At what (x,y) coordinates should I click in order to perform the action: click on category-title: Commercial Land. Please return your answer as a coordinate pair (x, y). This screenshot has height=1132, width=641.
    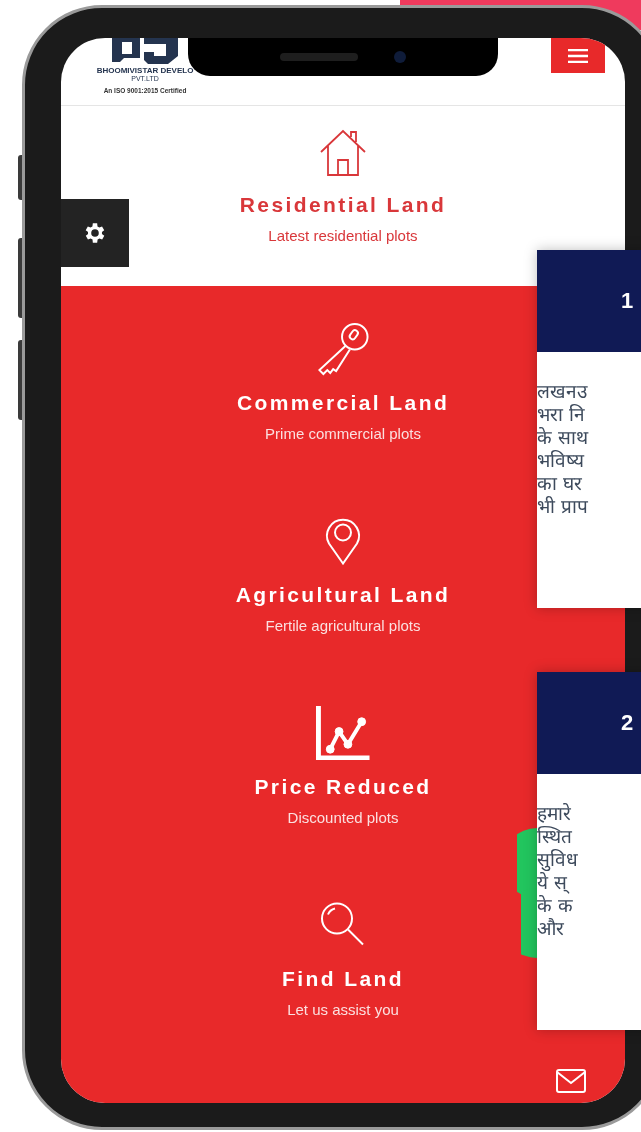
    Looking at the image, I should click on (343, 403).